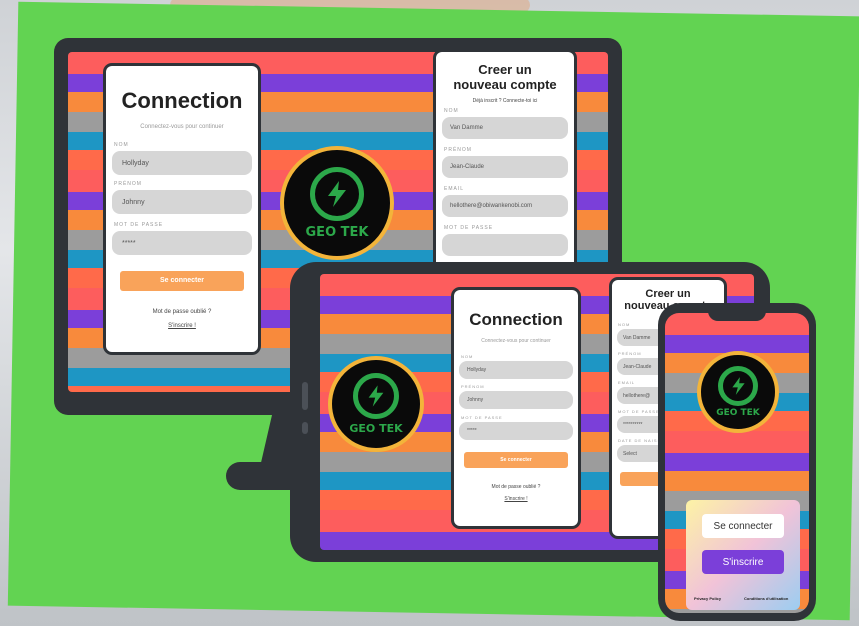 The width and height of the screenshot is (859, 626). I want to click on register-firstname-field: Jean-Claude, so click(505, 167).